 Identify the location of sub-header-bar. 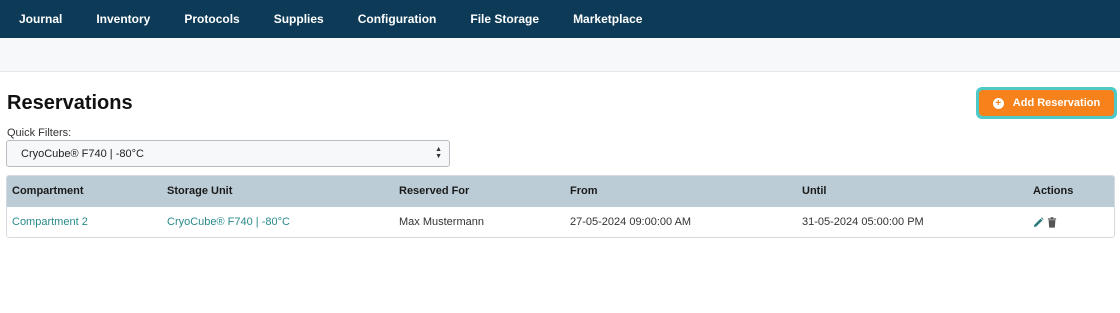
(560, 55).